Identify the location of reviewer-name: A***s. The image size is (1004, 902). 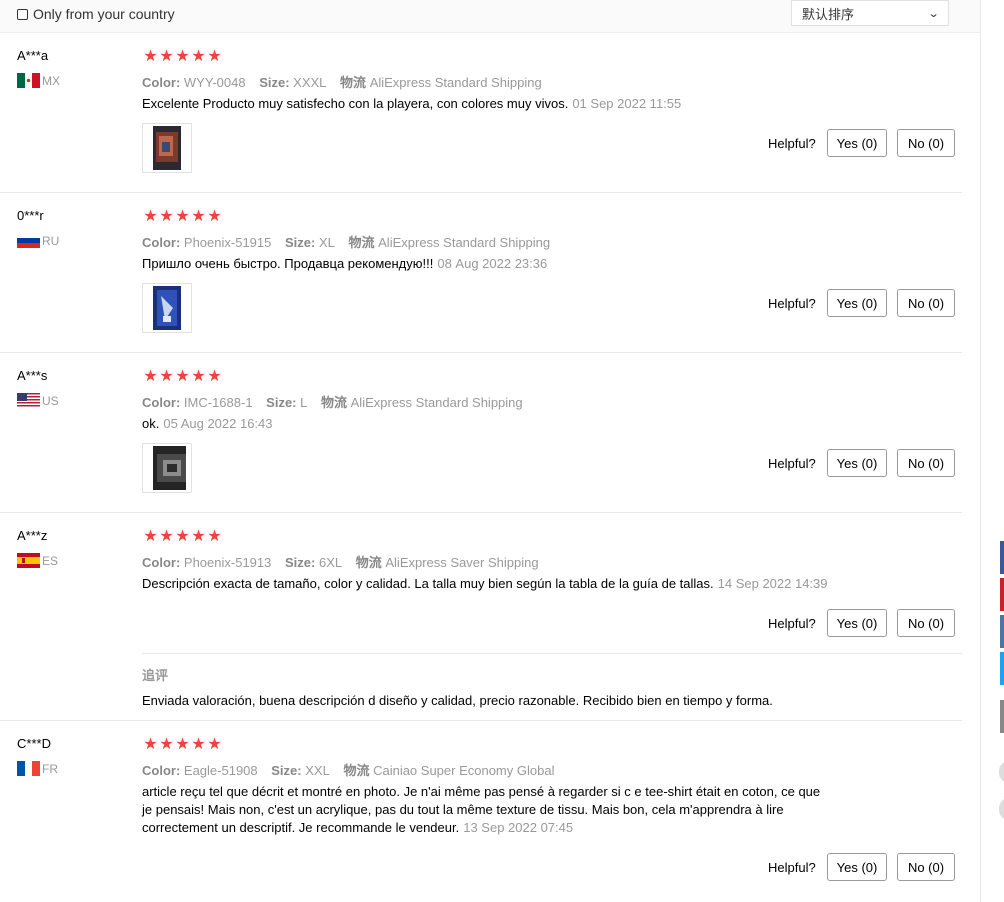
(32, 375).